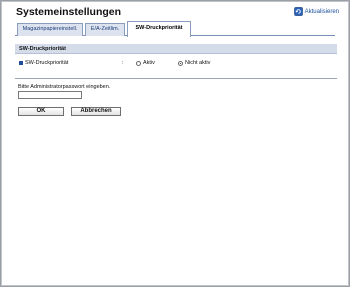 This screenshot has height=287, width=350. Describe the element at coordinates (21, 63) in the screenshot. I see `bullet-icon` at that location.